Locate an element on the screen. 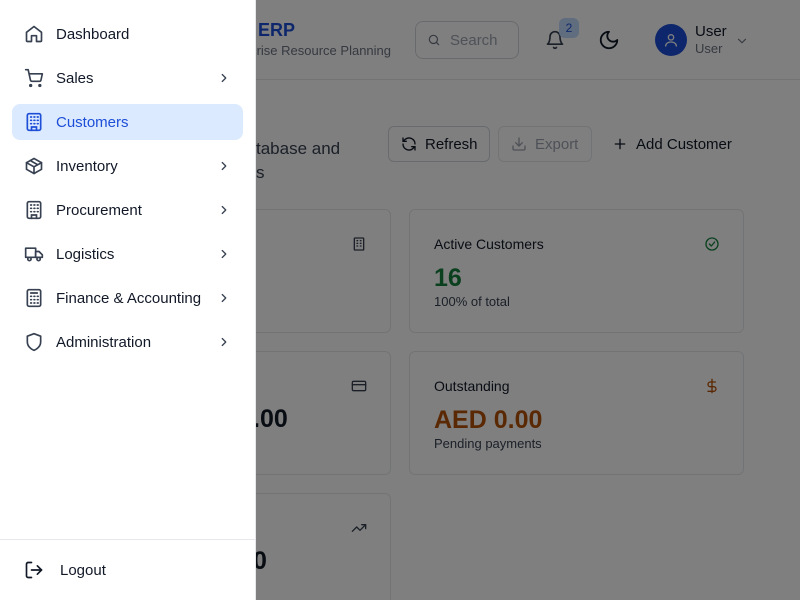  logout-label: Logout is located at coordinates (83, 570).